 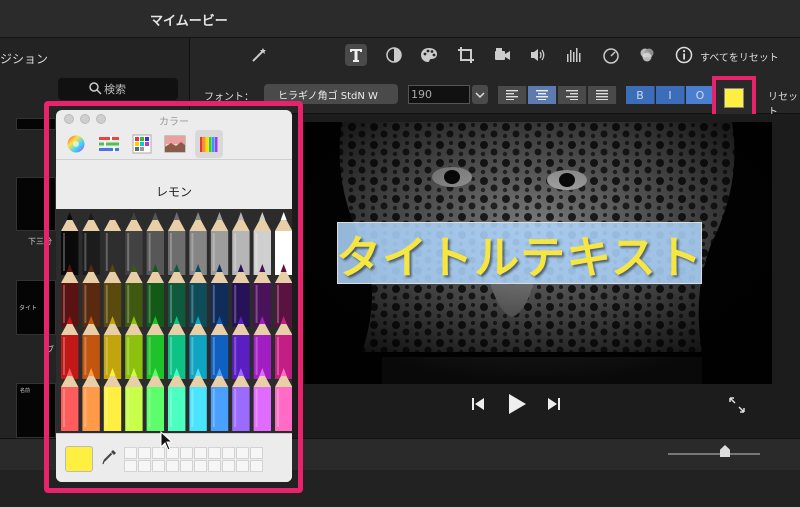 I want to click on skip-back-icon, so click(x=478, y=404).